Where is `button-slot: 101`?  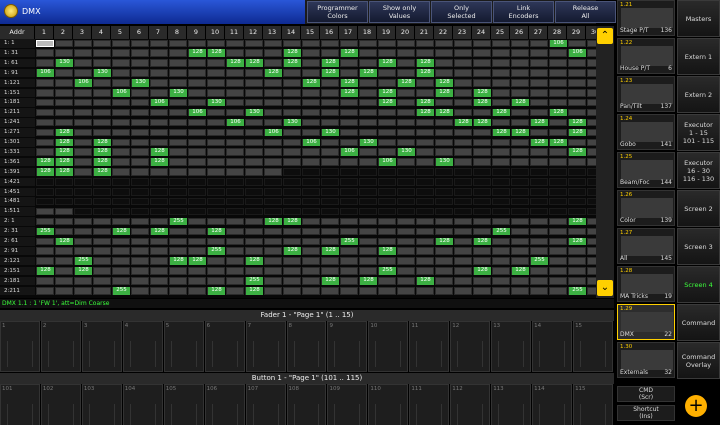 button-slot: 101 is located at coordinates (20, 404).